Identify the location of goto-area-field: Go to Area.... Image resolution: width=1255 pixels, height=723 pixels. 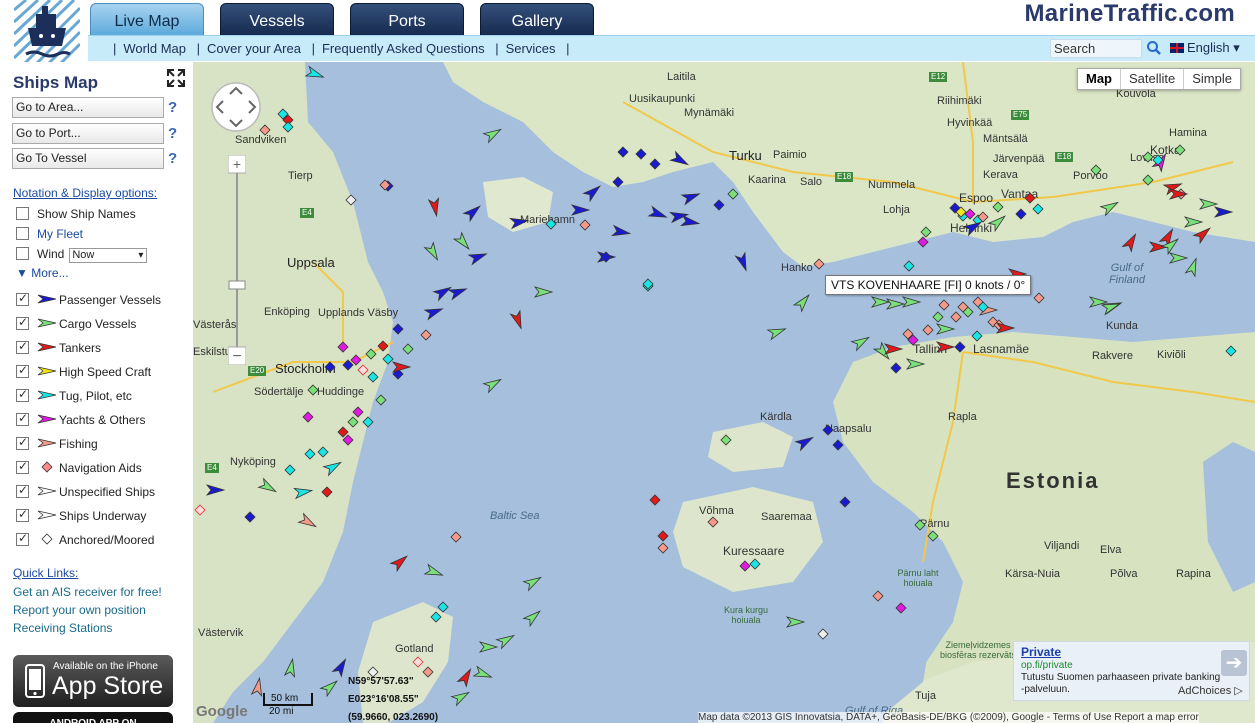
(88, 107).